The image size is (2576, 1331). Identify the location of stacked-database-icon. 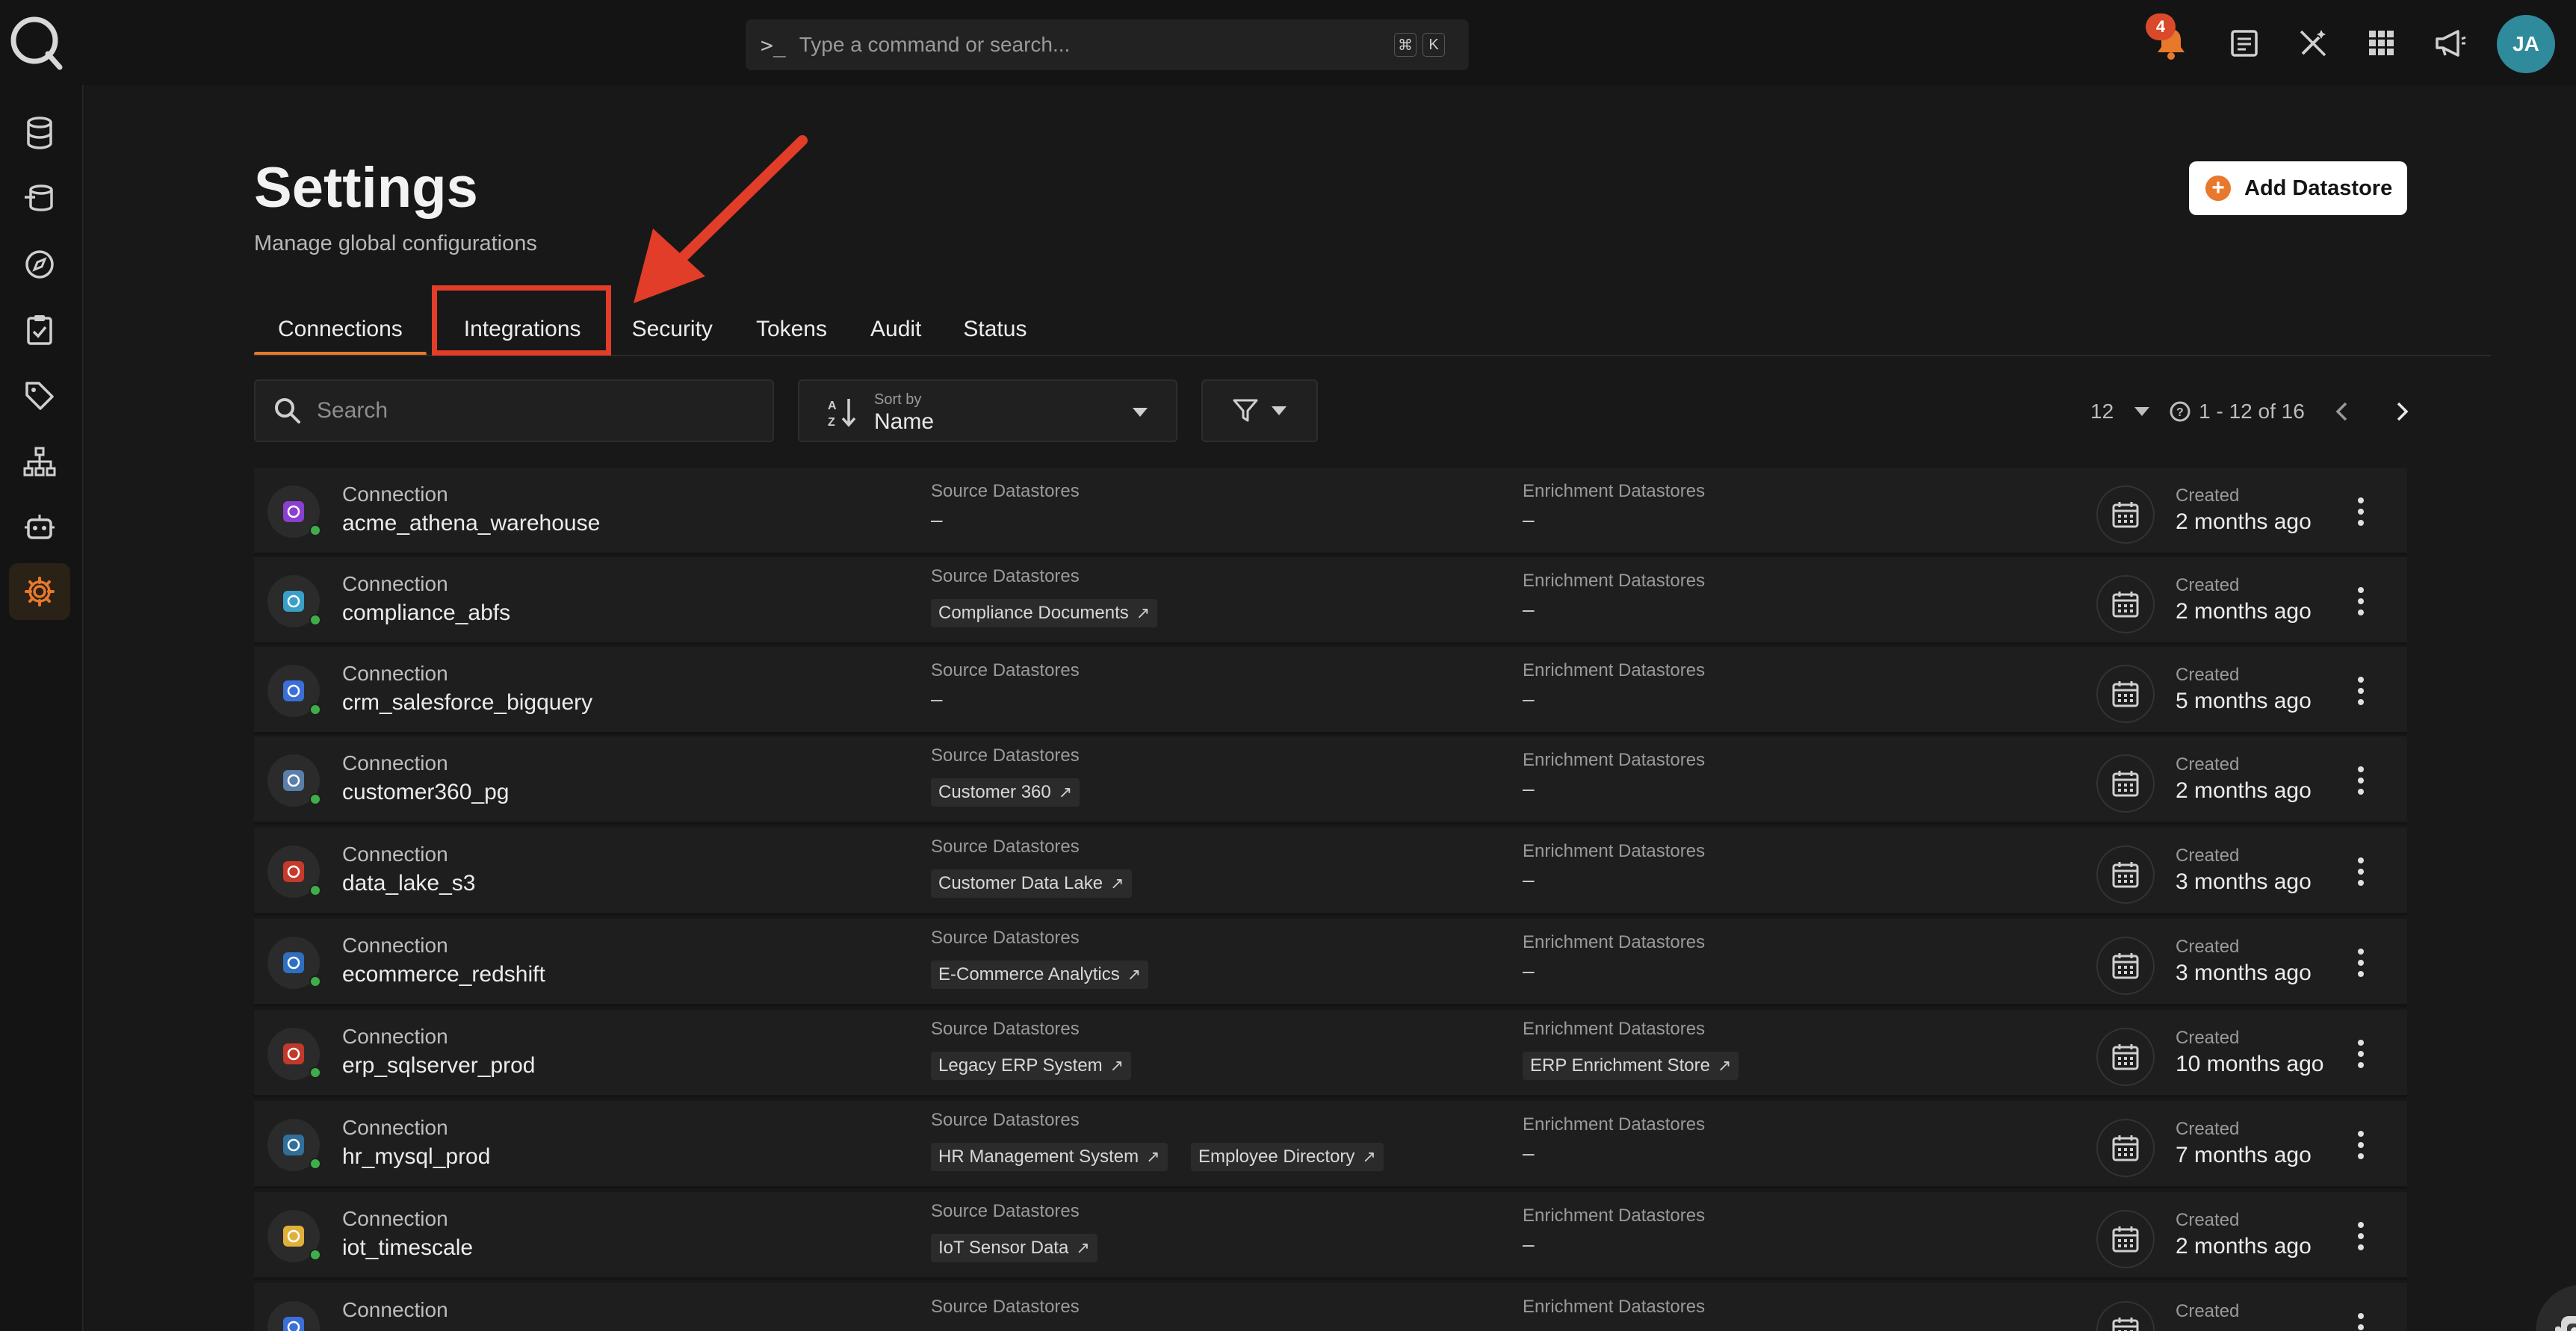
(39, 197).